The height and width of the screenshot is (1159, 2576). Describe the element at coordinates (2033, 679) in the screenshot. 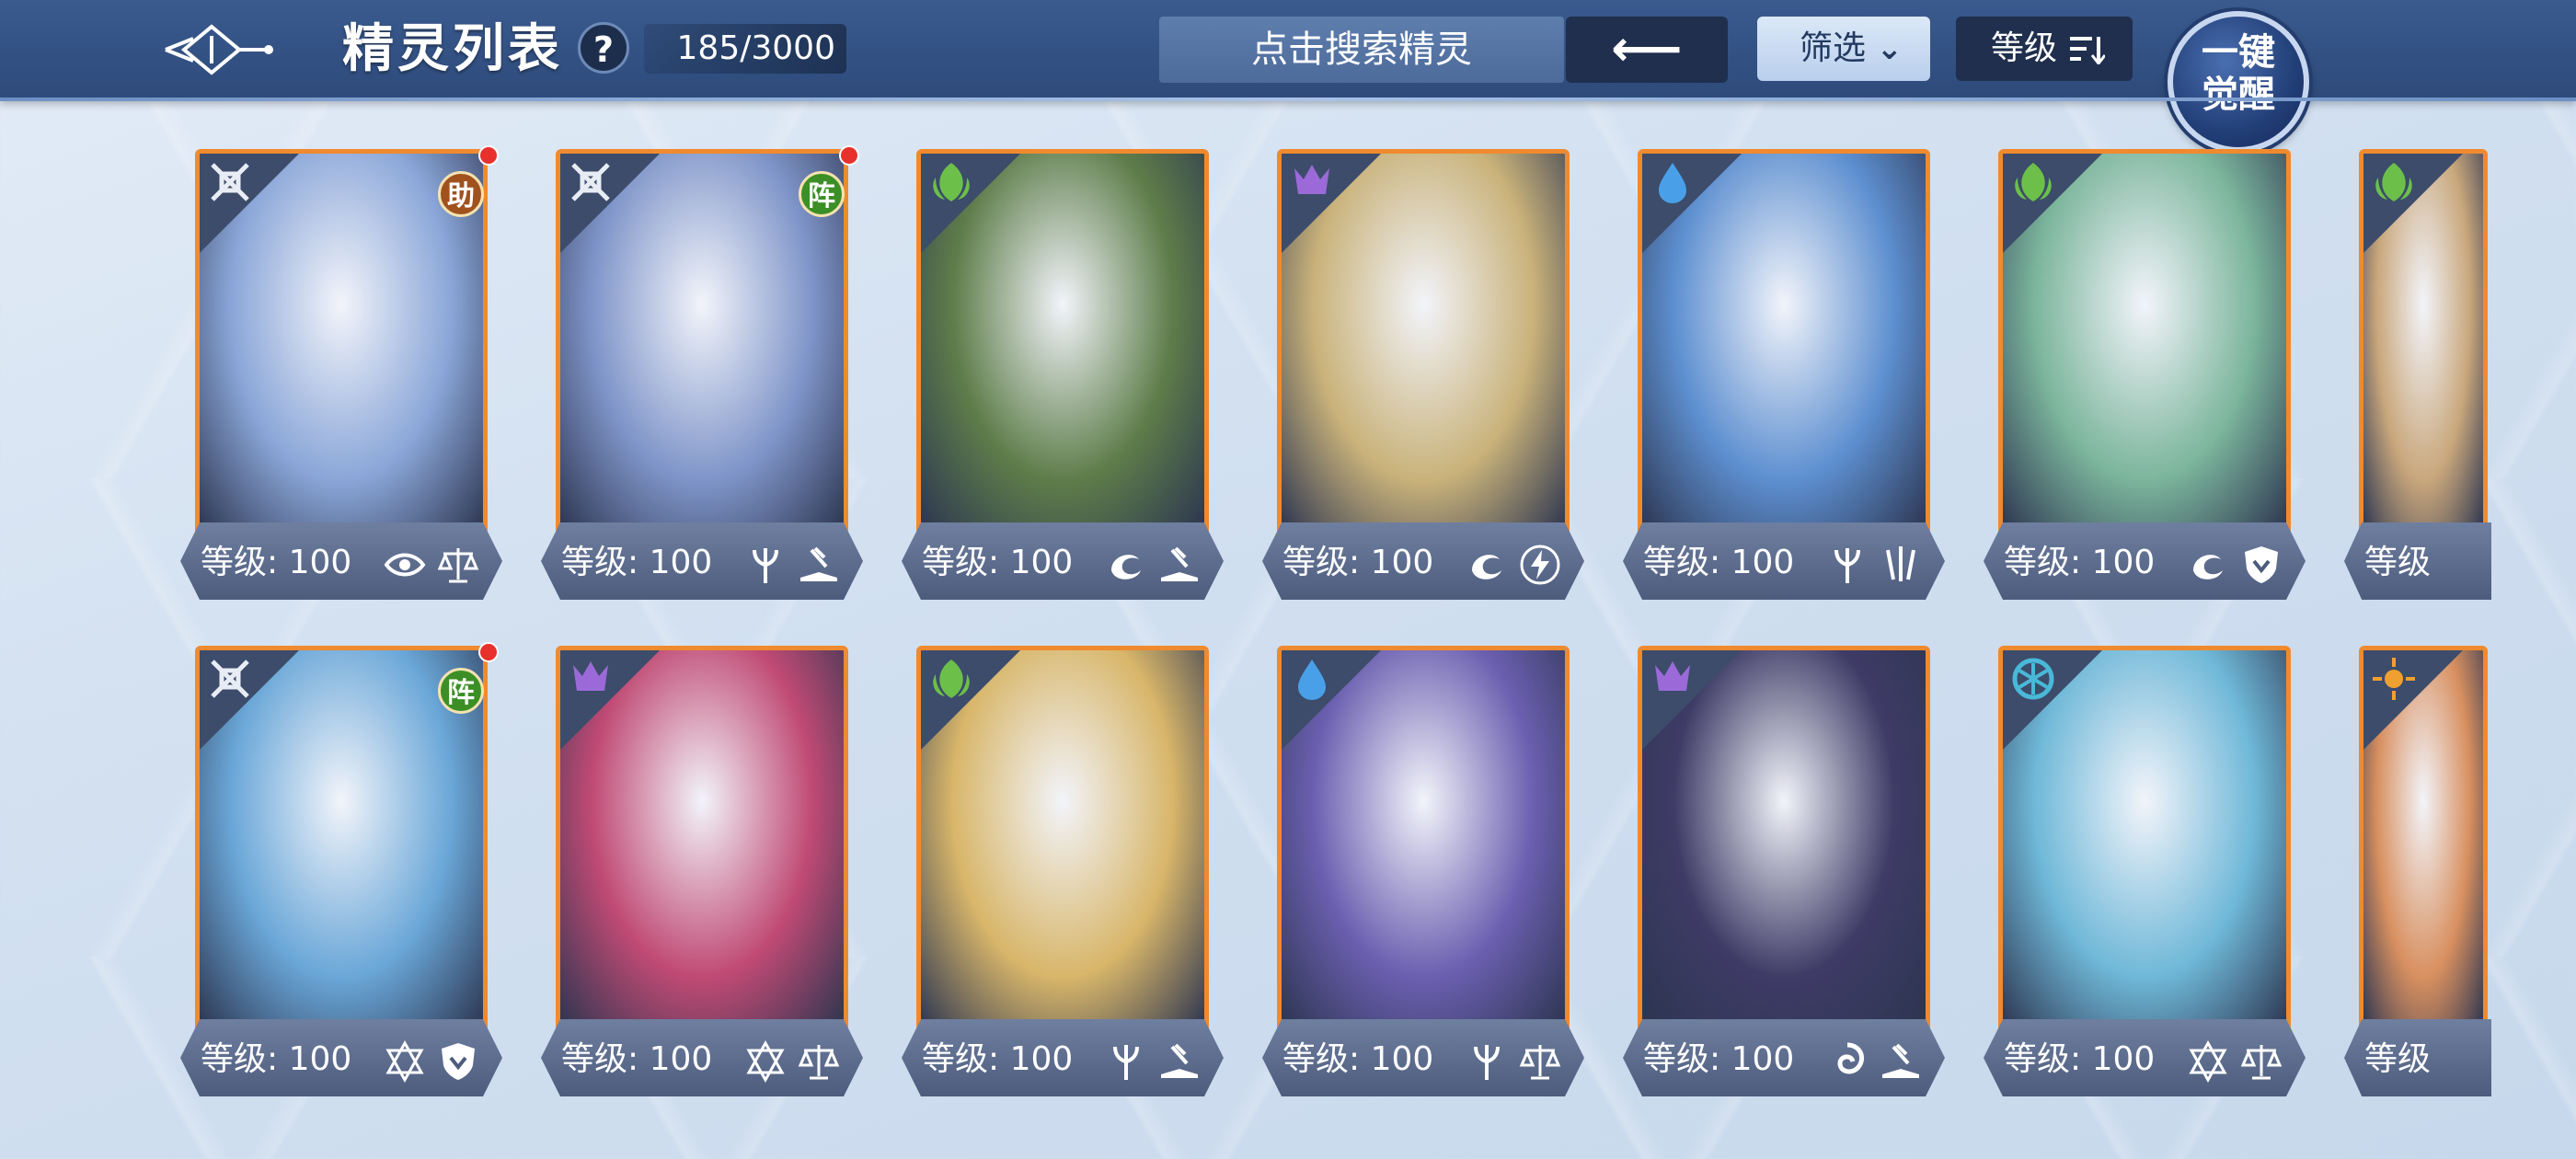

I see `wind-icon` at that location.